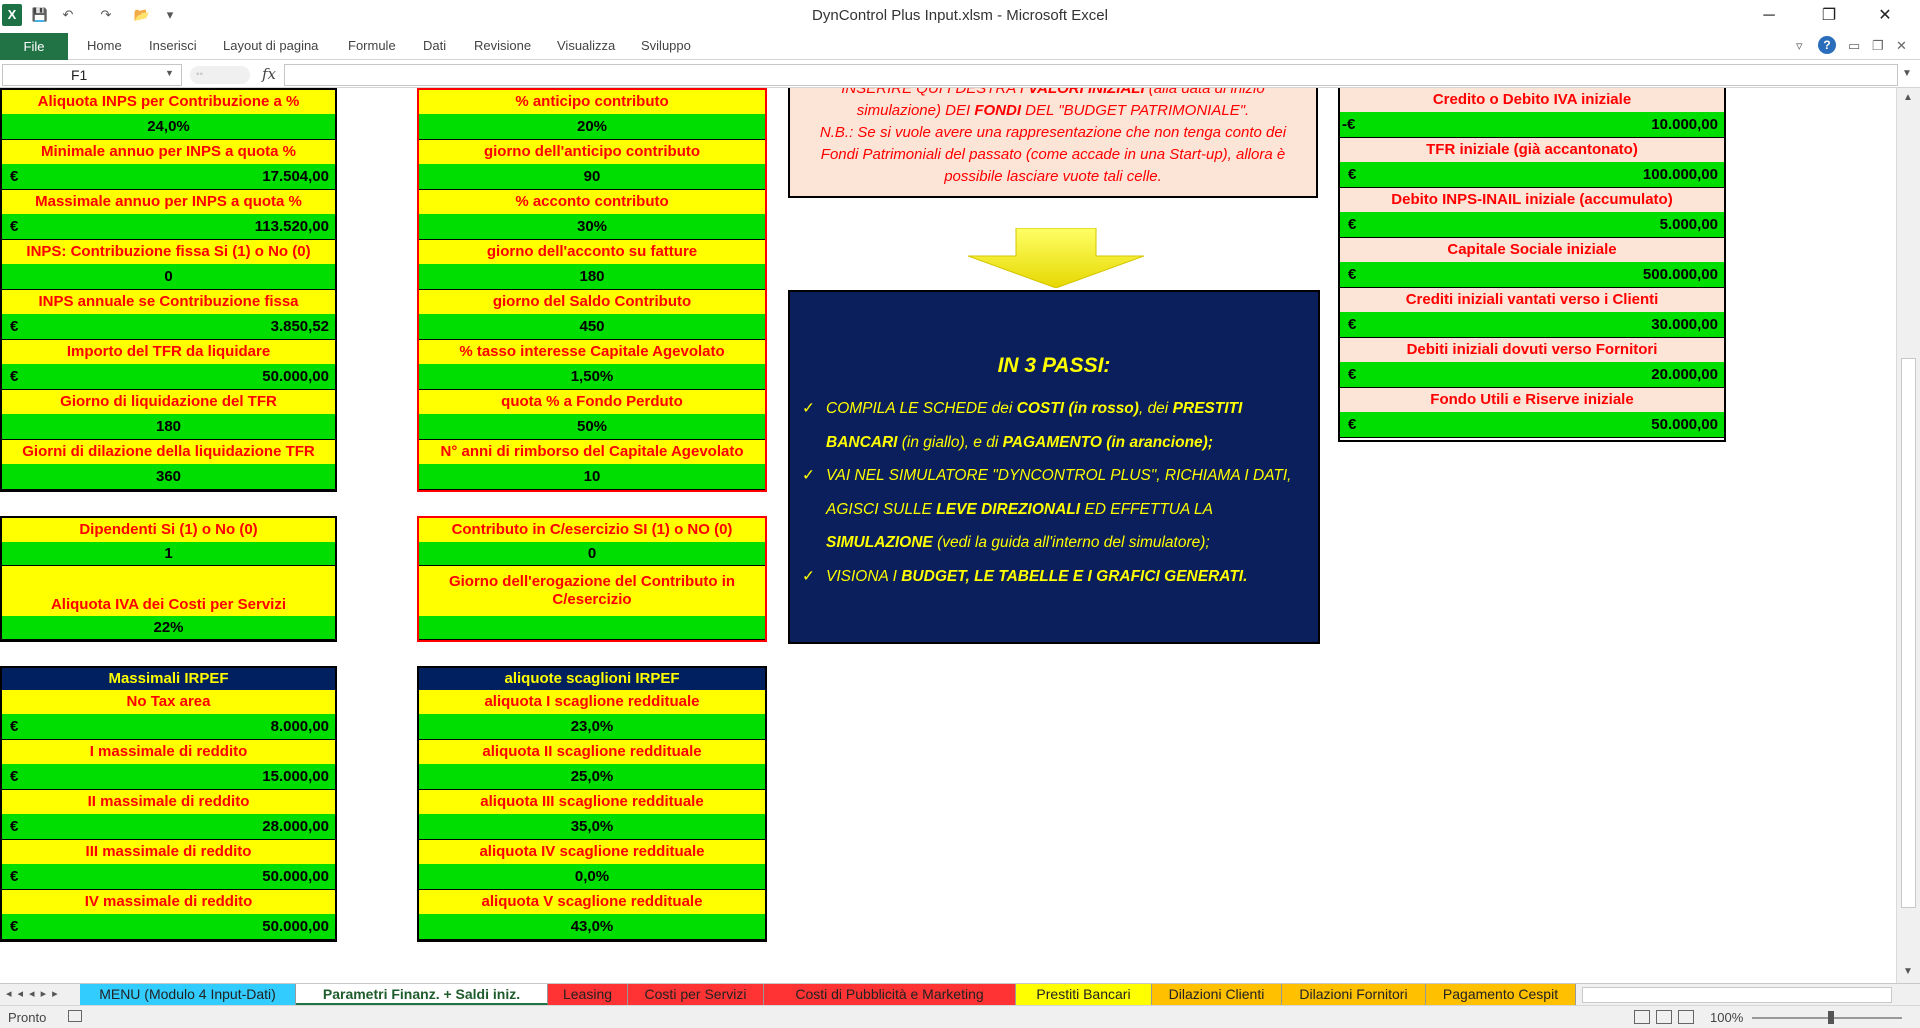 The height and width of the screenshot is (1028, 1920). What do you see at coordinates (1908, 971) in the screenshot?
I see `scroll-down-icon: ▼` at bounding box center [1908, 971].